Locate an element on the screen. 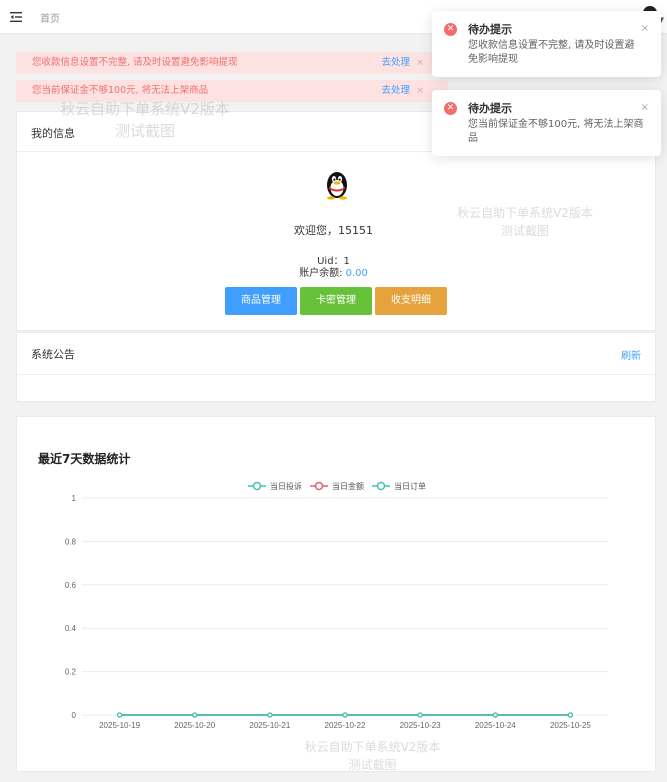  toast-message: 您收款信息设置不完整, 请及时设置避免影响提现 is located at coordinates (551, 52).